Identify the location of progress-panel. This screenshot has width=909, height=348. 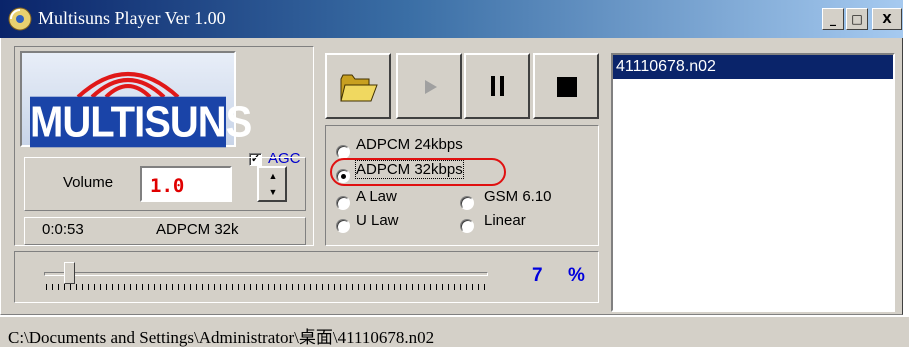
(306, 277).